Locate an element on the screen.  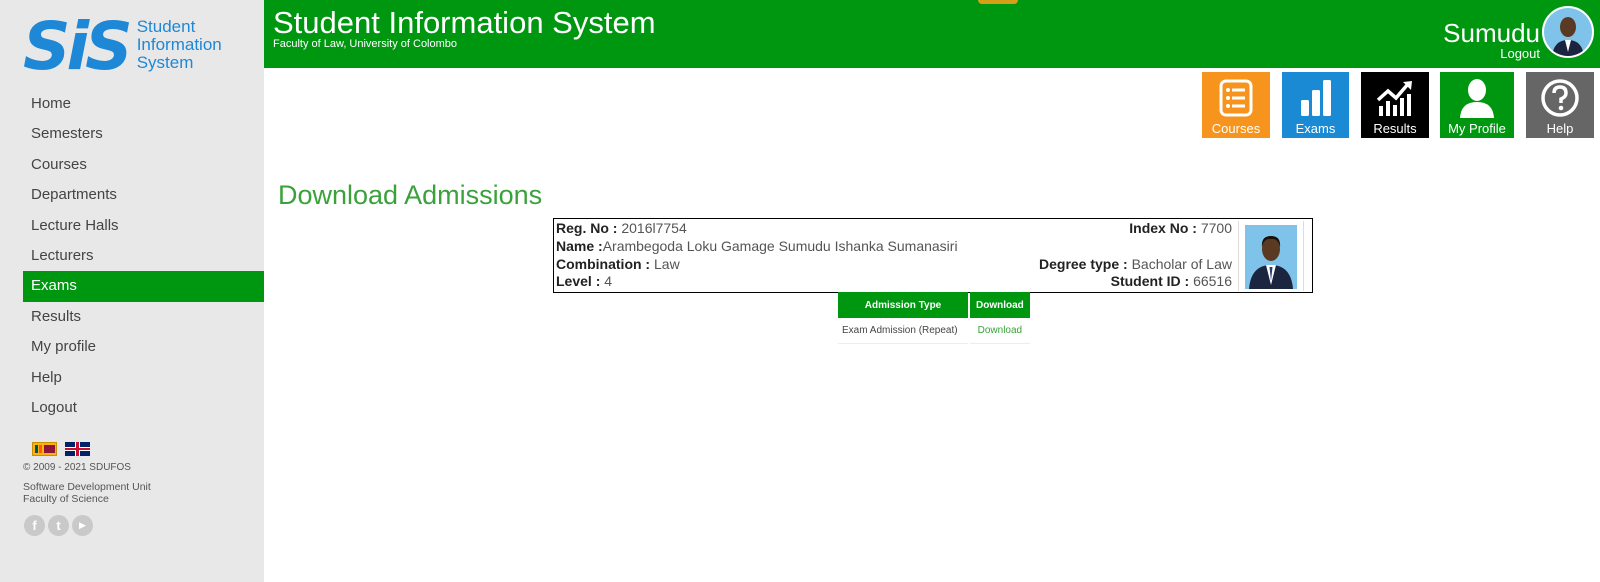
student-id-label: Student ID : is located at coordinates (1152, 281).